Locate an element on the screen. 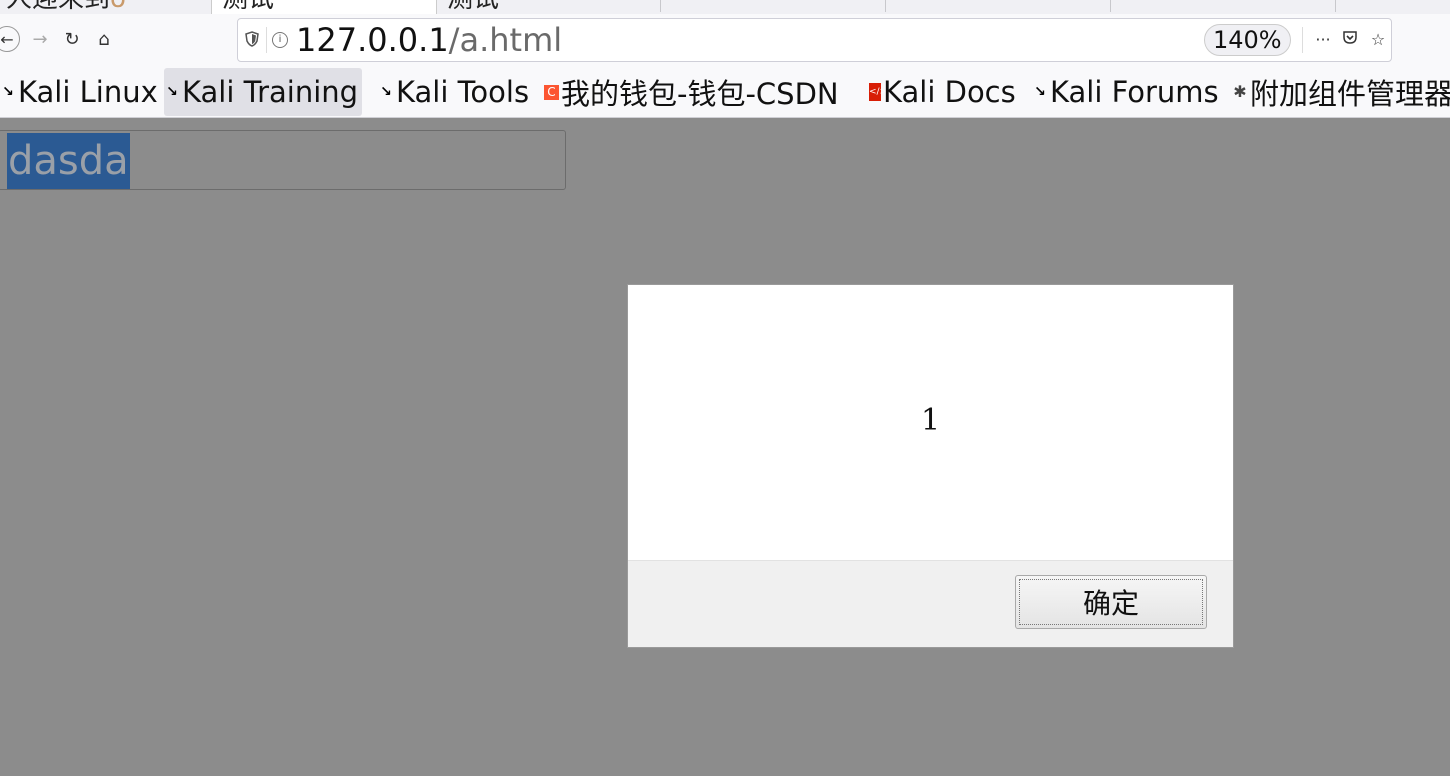 This screenshot has height=776, width=1450. tab-active: 测试 is located at coordinates (324, 7).